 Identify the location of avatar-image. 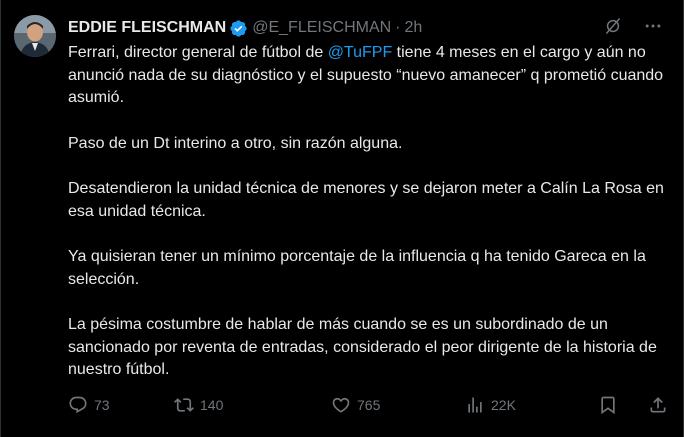
(35, 36).